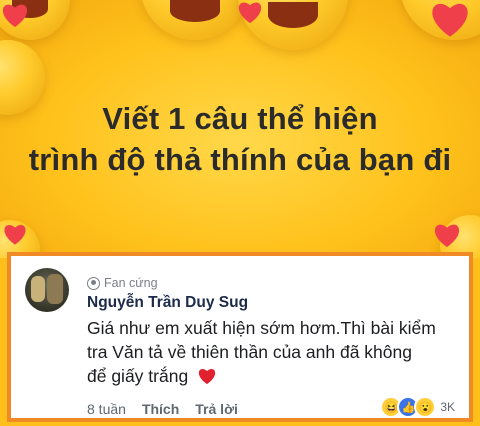 This screenshot has width=480, height=426. Describe the element at coordinates (15, 234) in the screenshot. I see `heart-bottom-left-icon` at that location.